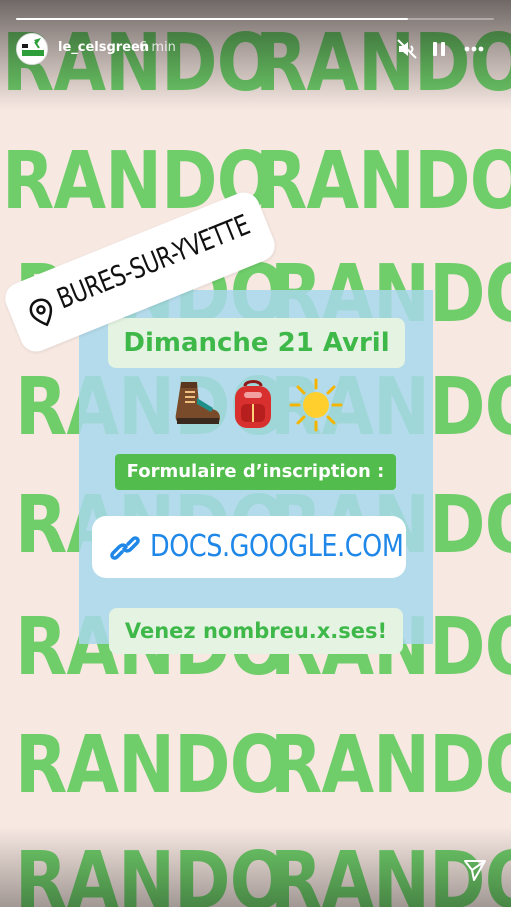 This screenshot has width=511, height=907. What do you see at coordinates (316, 405) in the screenshot?
I see `sun-icon` at bounding box center [316, 405].